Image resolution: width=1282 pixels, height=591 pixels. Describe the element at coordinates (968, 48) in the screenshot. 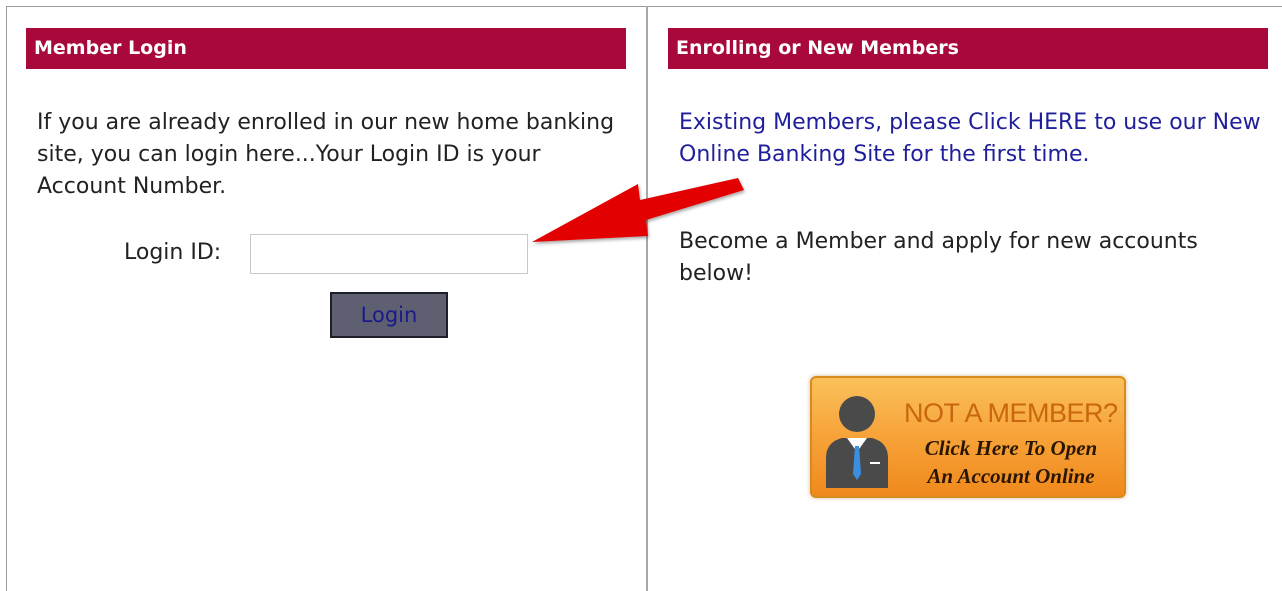

I see `enrolling-header: Enrolling or New Members` at that location.